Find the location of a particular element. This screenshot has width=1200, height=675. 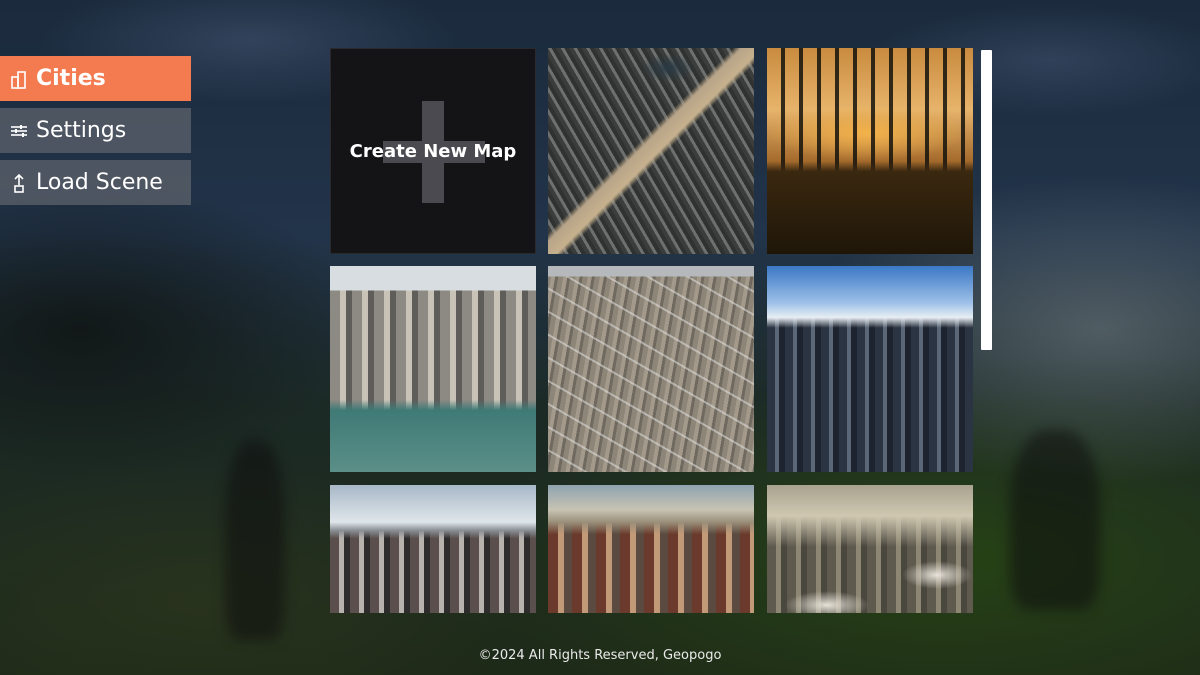

sliders-icon is located at coordinates (19, 131).